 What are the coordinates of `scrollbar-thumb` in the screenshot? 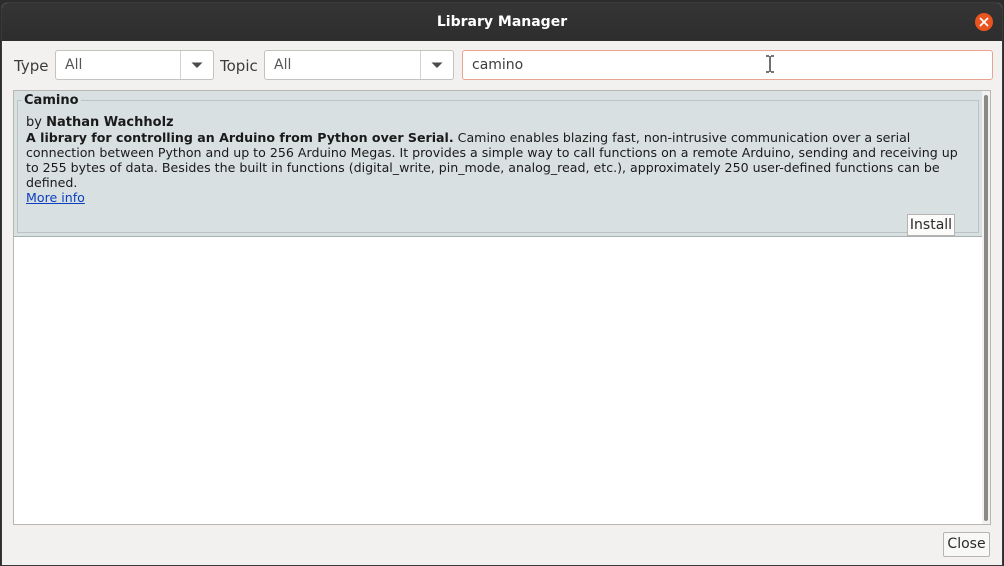 It's located at (986, 308).